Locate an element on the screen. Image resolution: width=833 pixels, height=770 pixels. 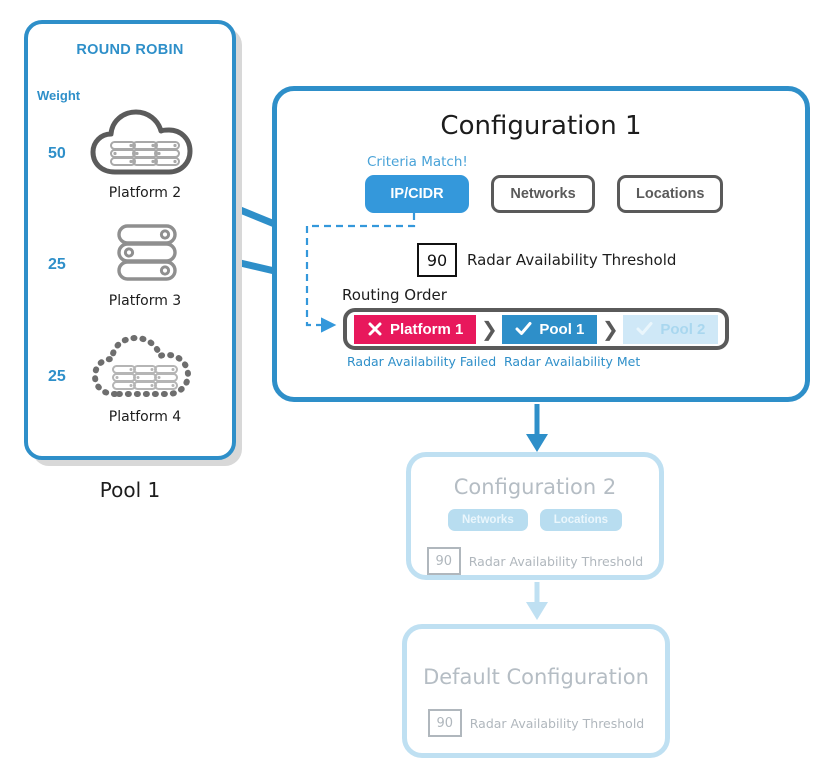
weight-value-0: 50 is located at coordinates (57, 153).